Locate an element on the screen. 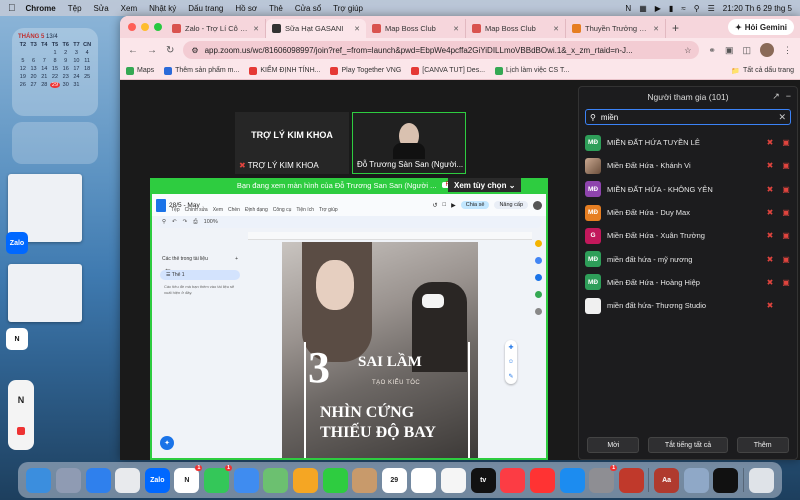 This screenshot has height=500, width=800. participant-row: MĐ MIỀN ĐẤT HỨA - KHÔNG YÊN ✖ ▣ is located at coordinates (688, 189).